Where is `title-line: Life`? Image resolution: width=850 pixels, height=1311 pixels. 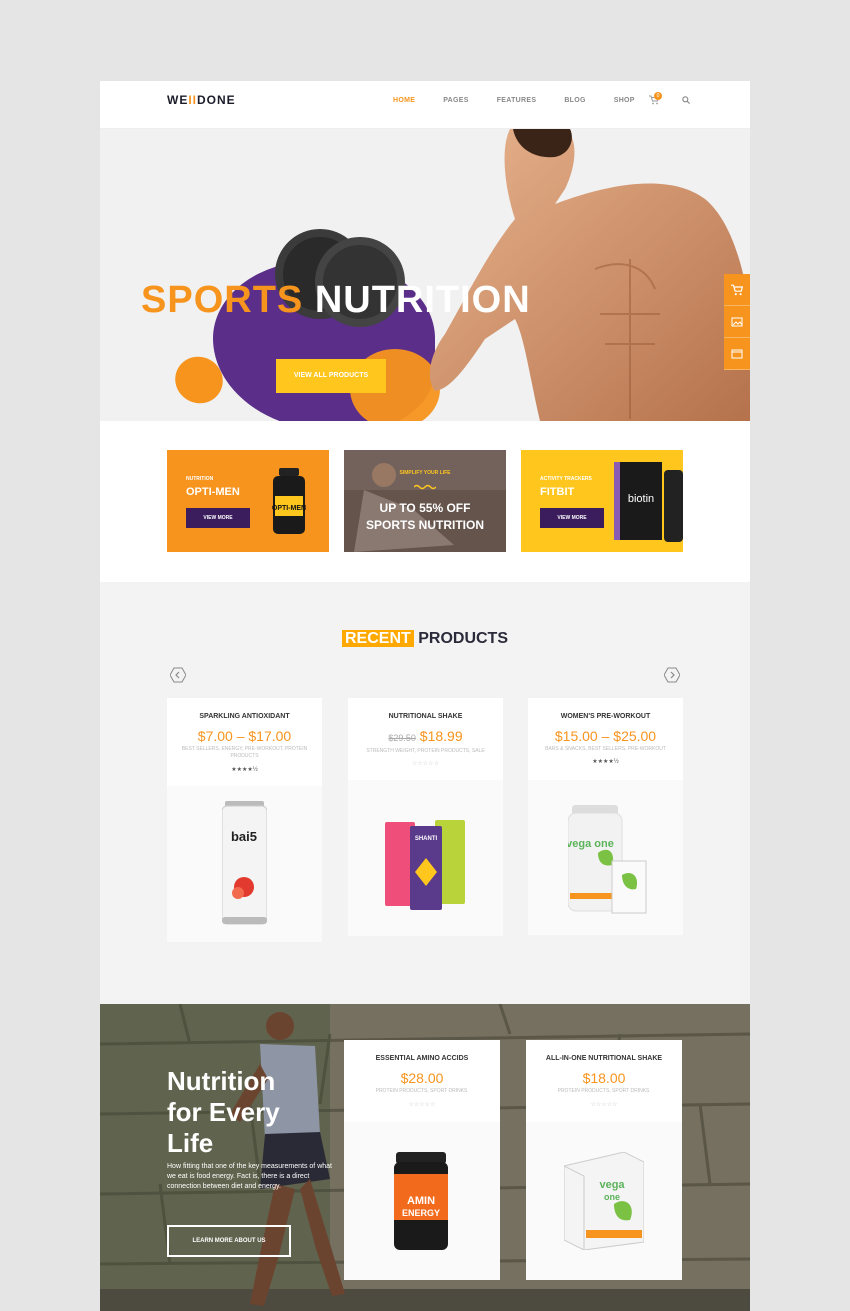 title-line: Life is located at coordinates (190, 1143).